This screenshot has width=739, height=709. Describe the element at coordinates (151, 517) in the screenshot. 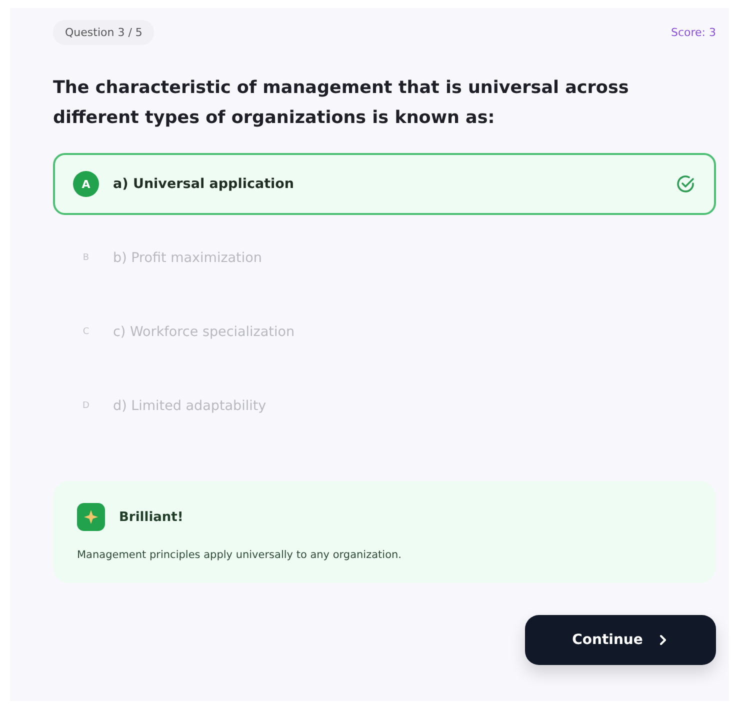

I see `feedback-title: Brilliant!` at that location.